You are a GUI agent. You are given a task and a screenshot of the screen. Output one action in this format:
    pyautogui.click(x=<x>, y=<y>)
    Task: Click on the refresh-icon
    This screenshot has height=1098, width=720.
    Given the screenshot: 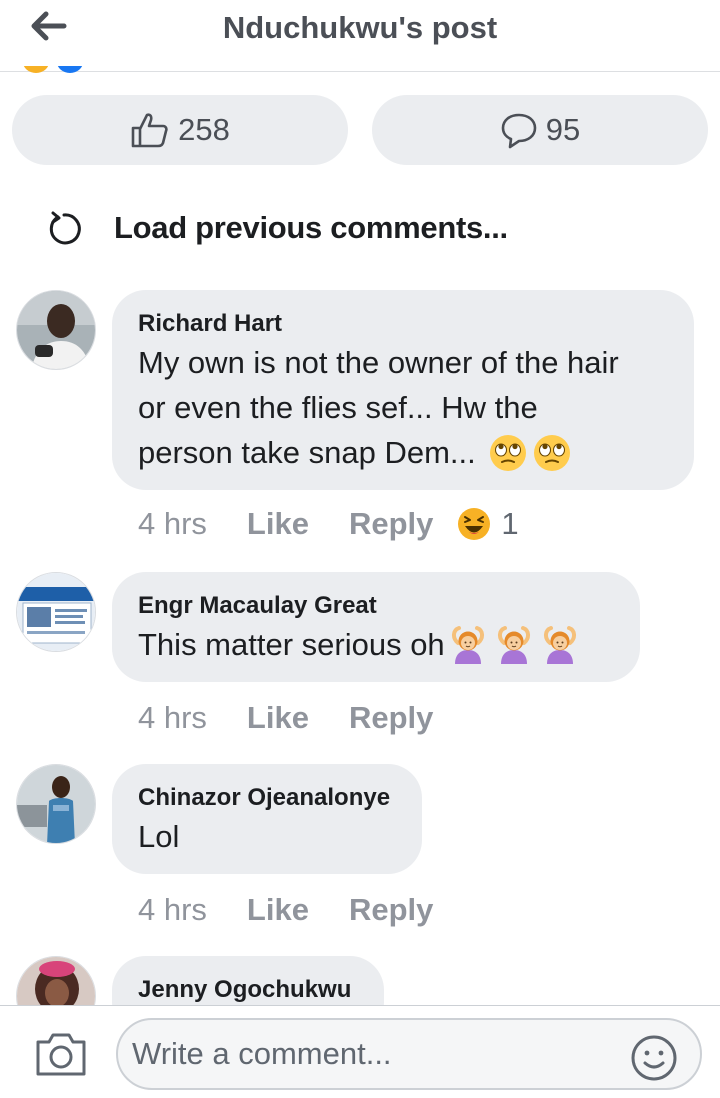 What is the action you would take?
    pyautogui.click(x=65, y=228)
    